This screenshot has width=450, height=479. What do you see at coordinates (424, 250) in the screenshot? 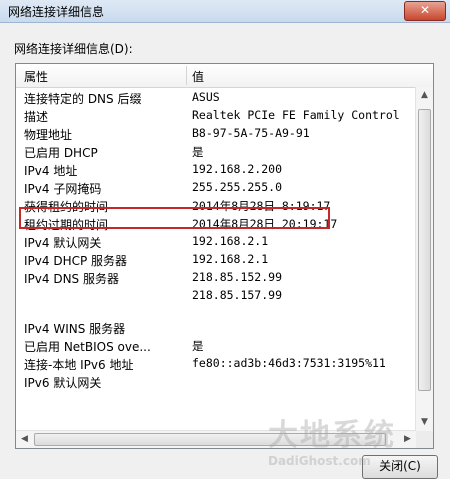
I see `vertical-scroll-thumb` at bounding box center [424, 250].